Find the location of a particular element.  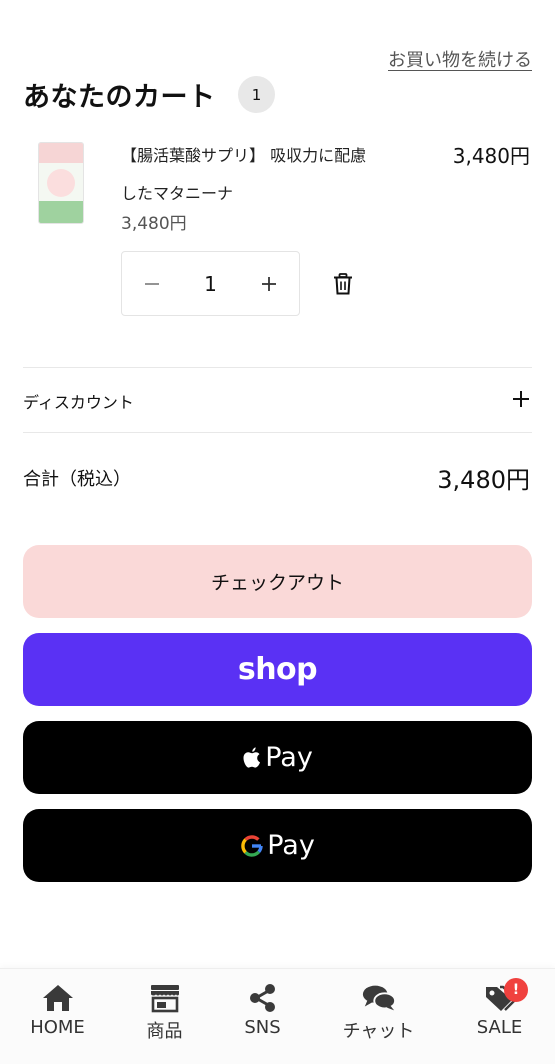

package-label-band is located at coordinates (61, 153).